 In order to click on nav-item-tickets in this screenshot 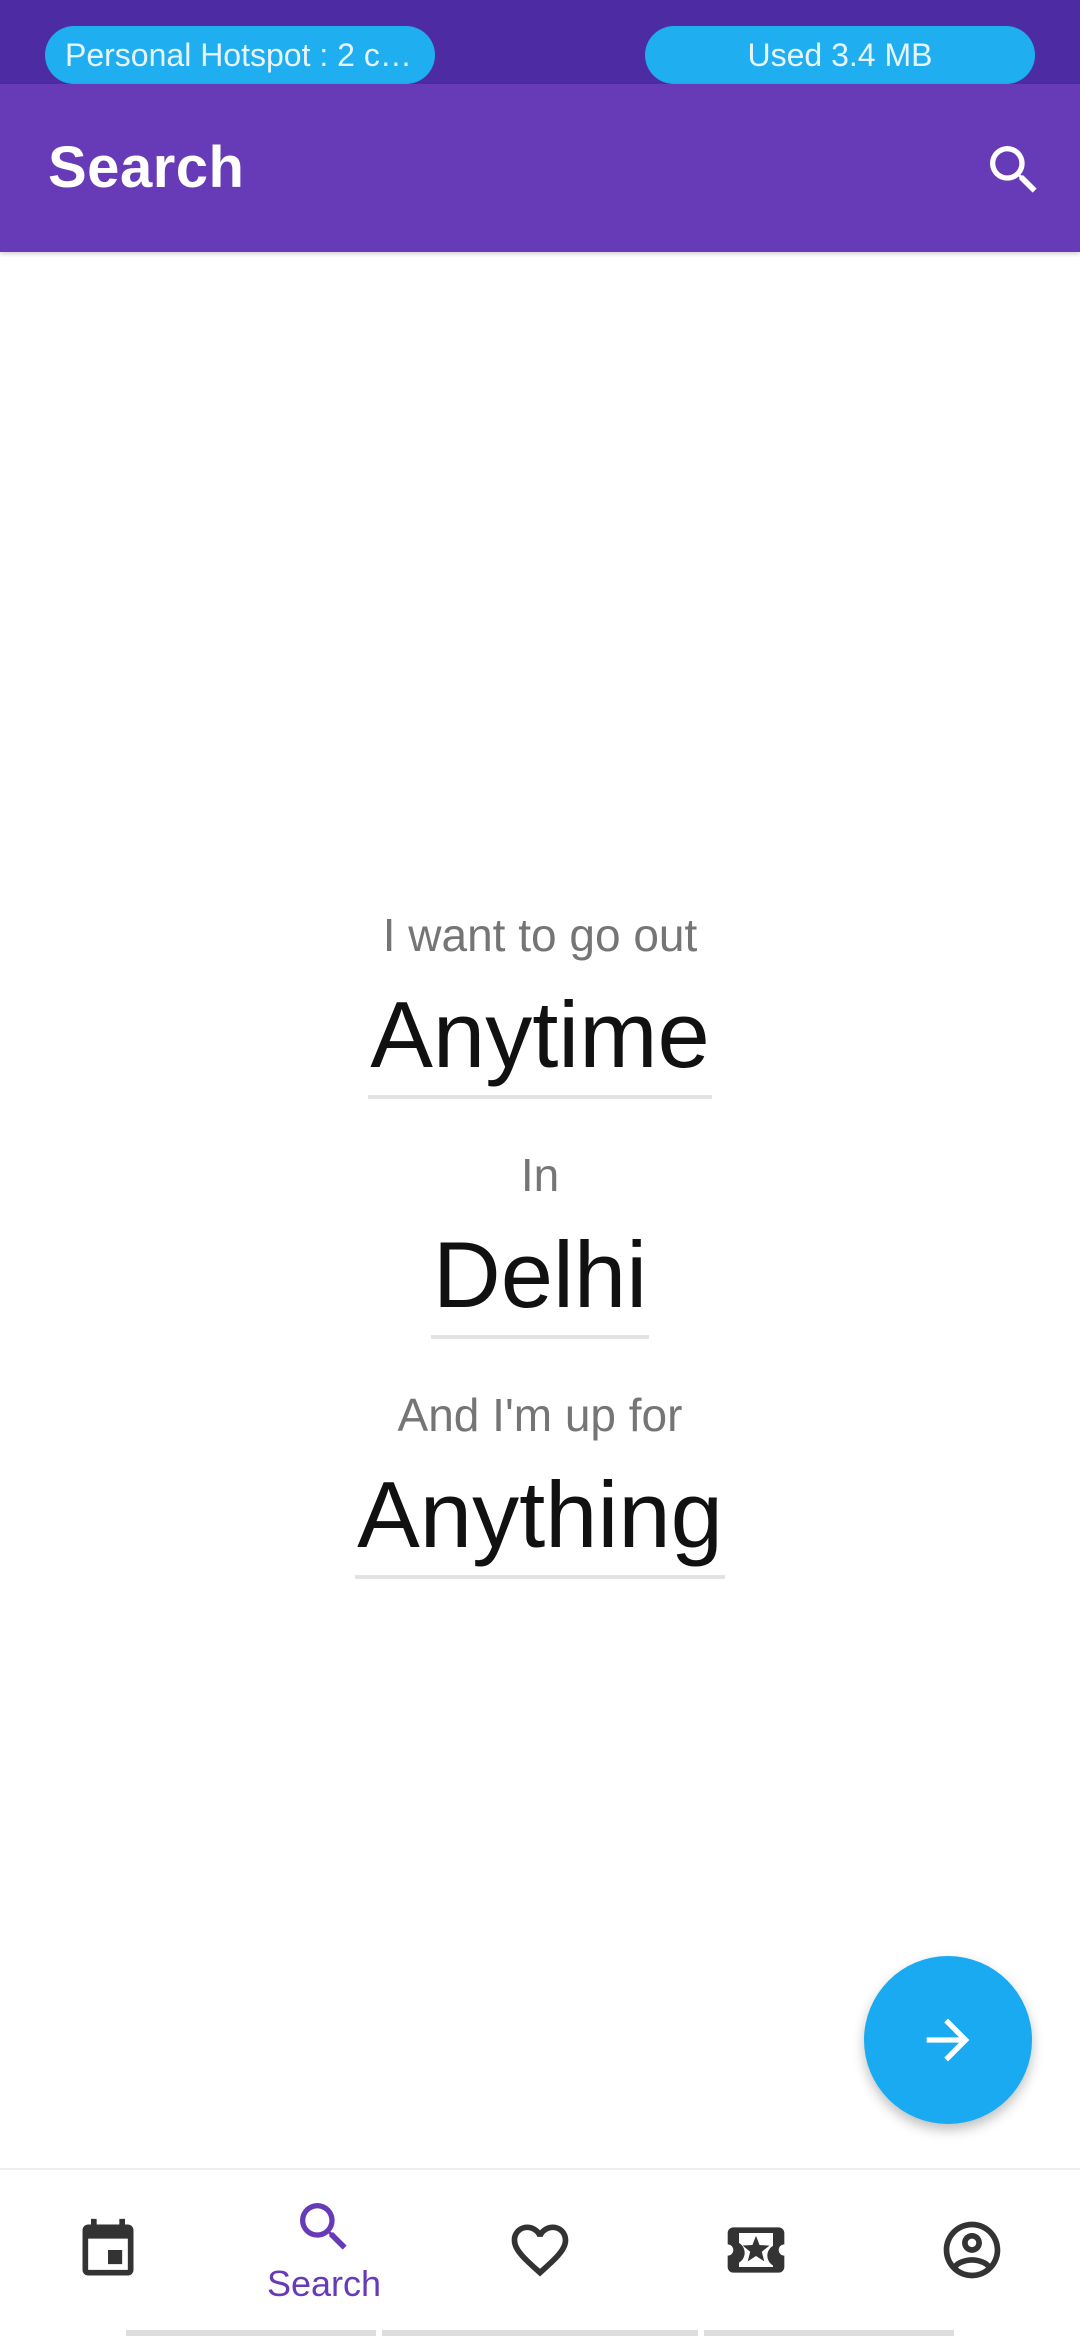, I will do `click(756, 2250)`.